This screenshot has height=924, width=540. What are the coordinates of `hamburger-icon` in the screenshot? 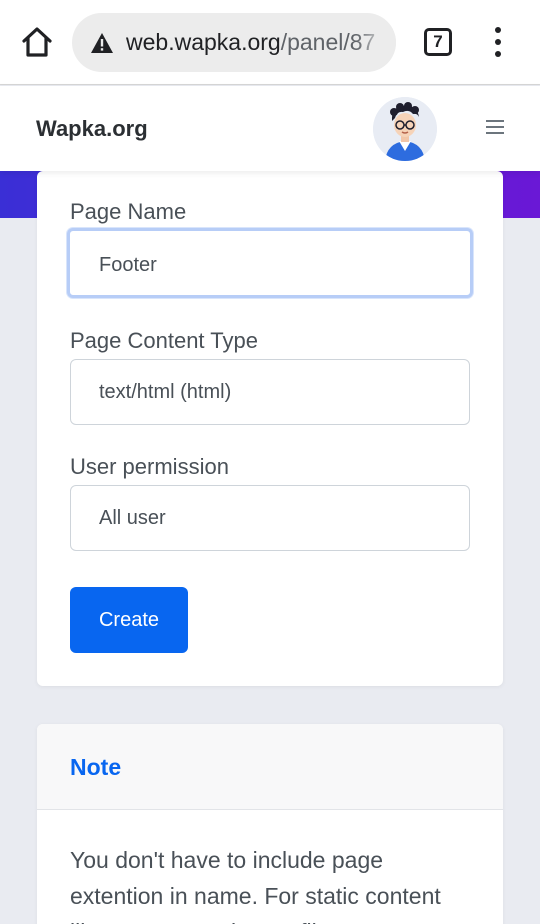 It's located at (495, 127).